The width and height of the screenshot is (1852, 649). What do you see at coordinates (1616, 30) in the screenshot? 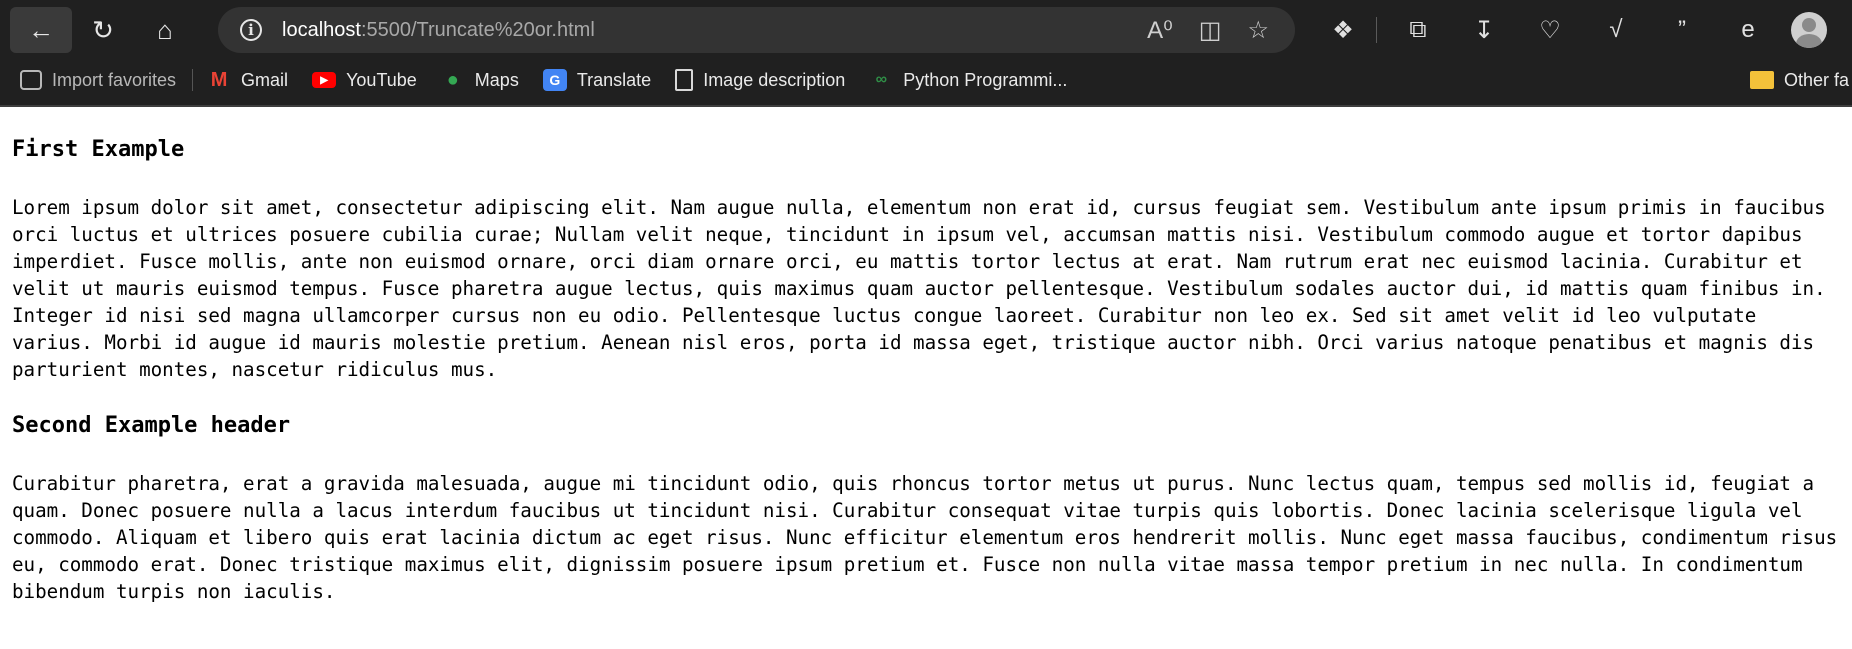
I see `math-solver-icon: √` at bounding box center [1616, 30].